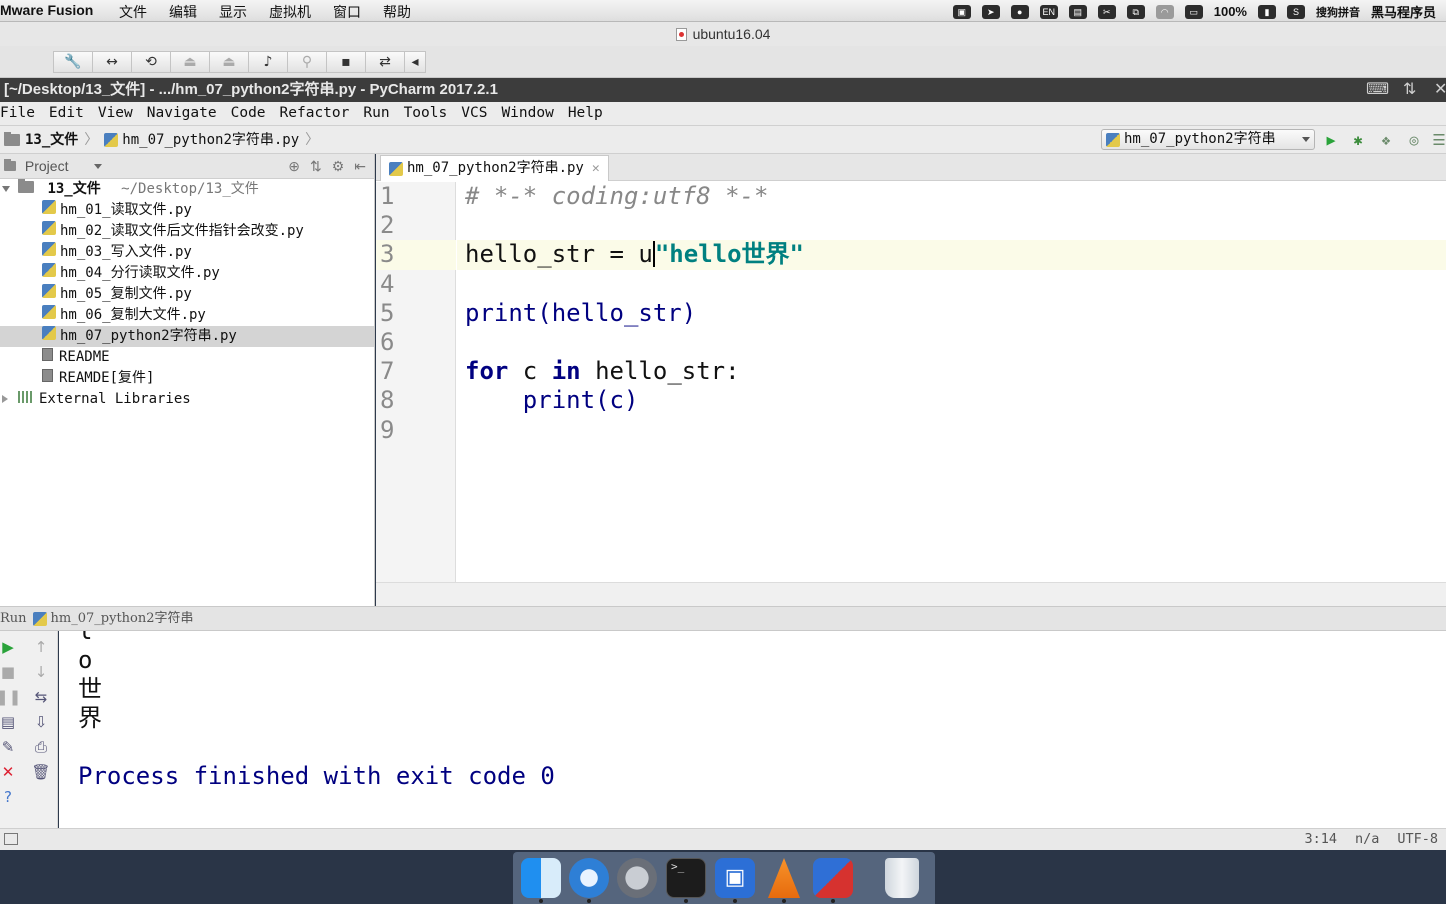 Image resolution: width=1446 pixels, height=904 pixels. Describe the element at coordinates (384, 62) in the screenshot. I see `sync-icon: ⇄` at that location.